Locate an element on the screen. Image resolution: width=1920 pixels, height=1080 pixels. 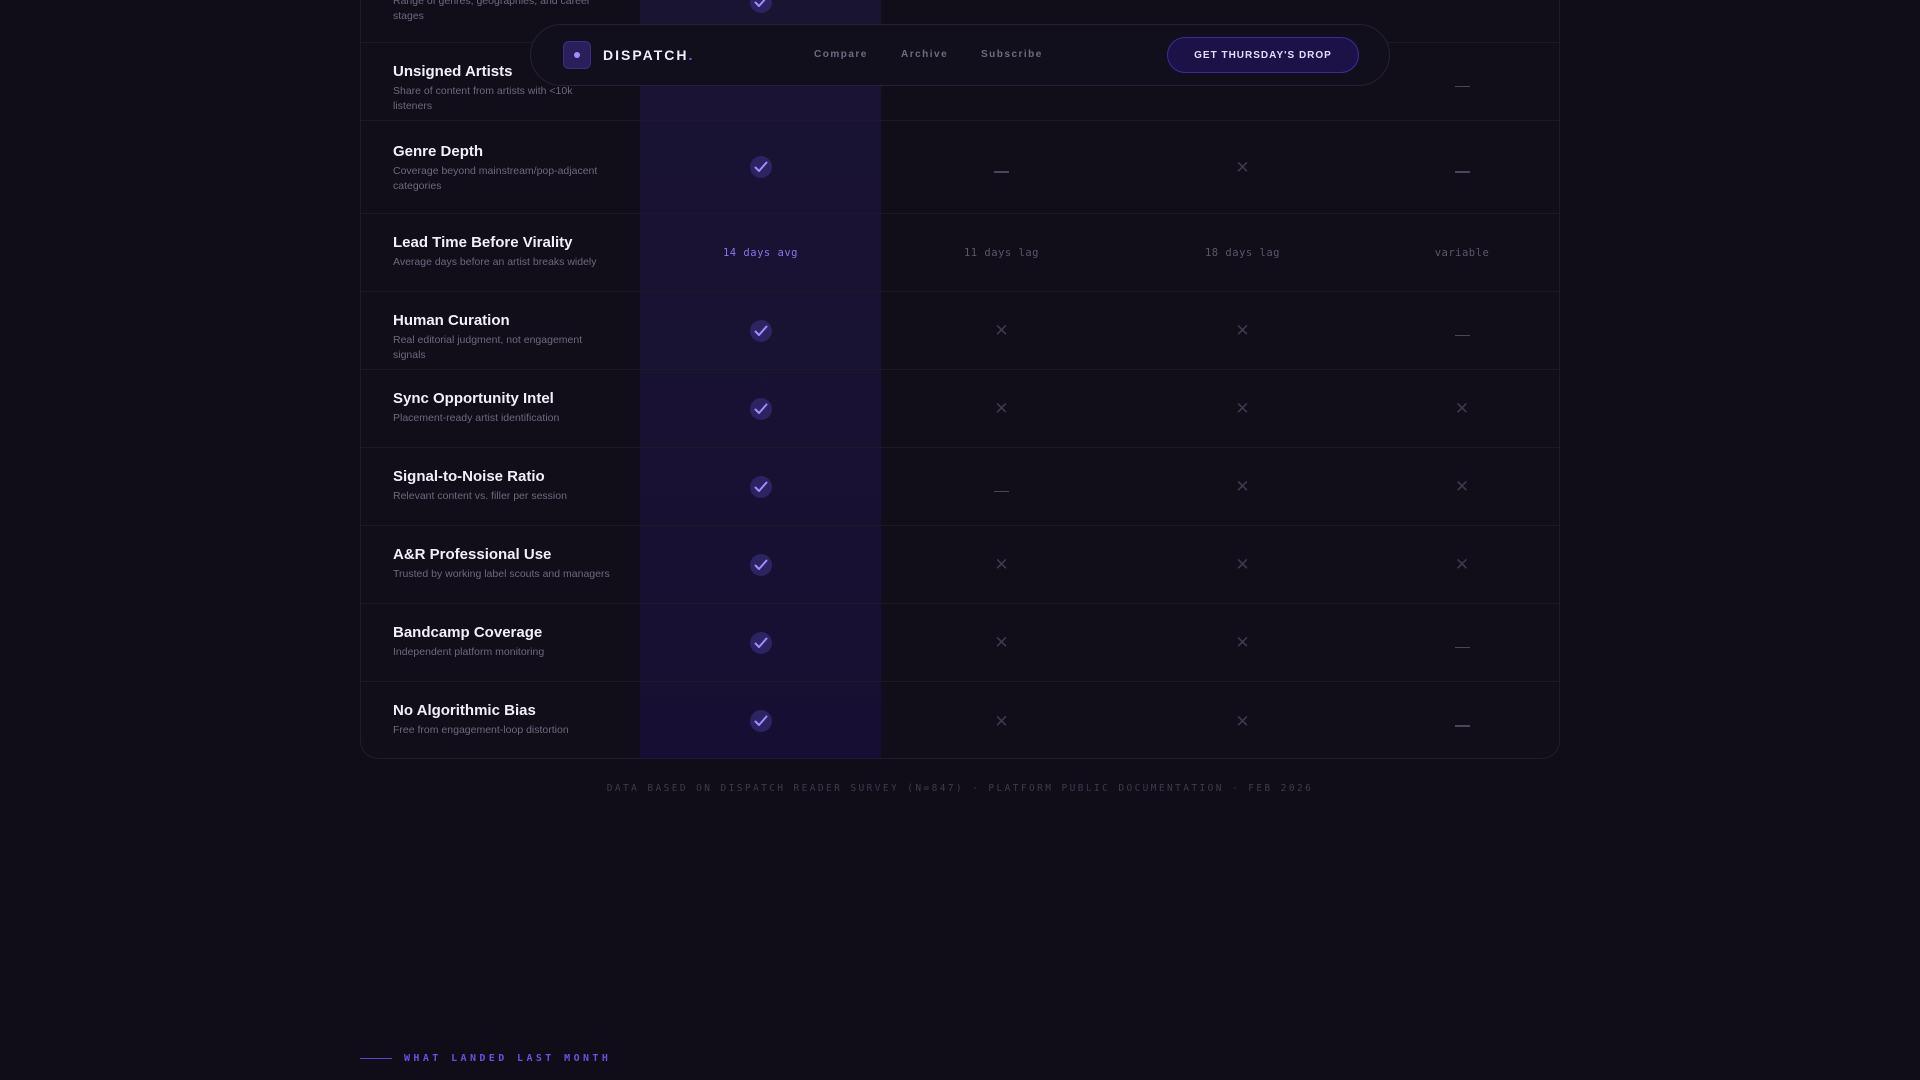
feature-description: Placement-ready artist identification is located at coordinates (476, 418).